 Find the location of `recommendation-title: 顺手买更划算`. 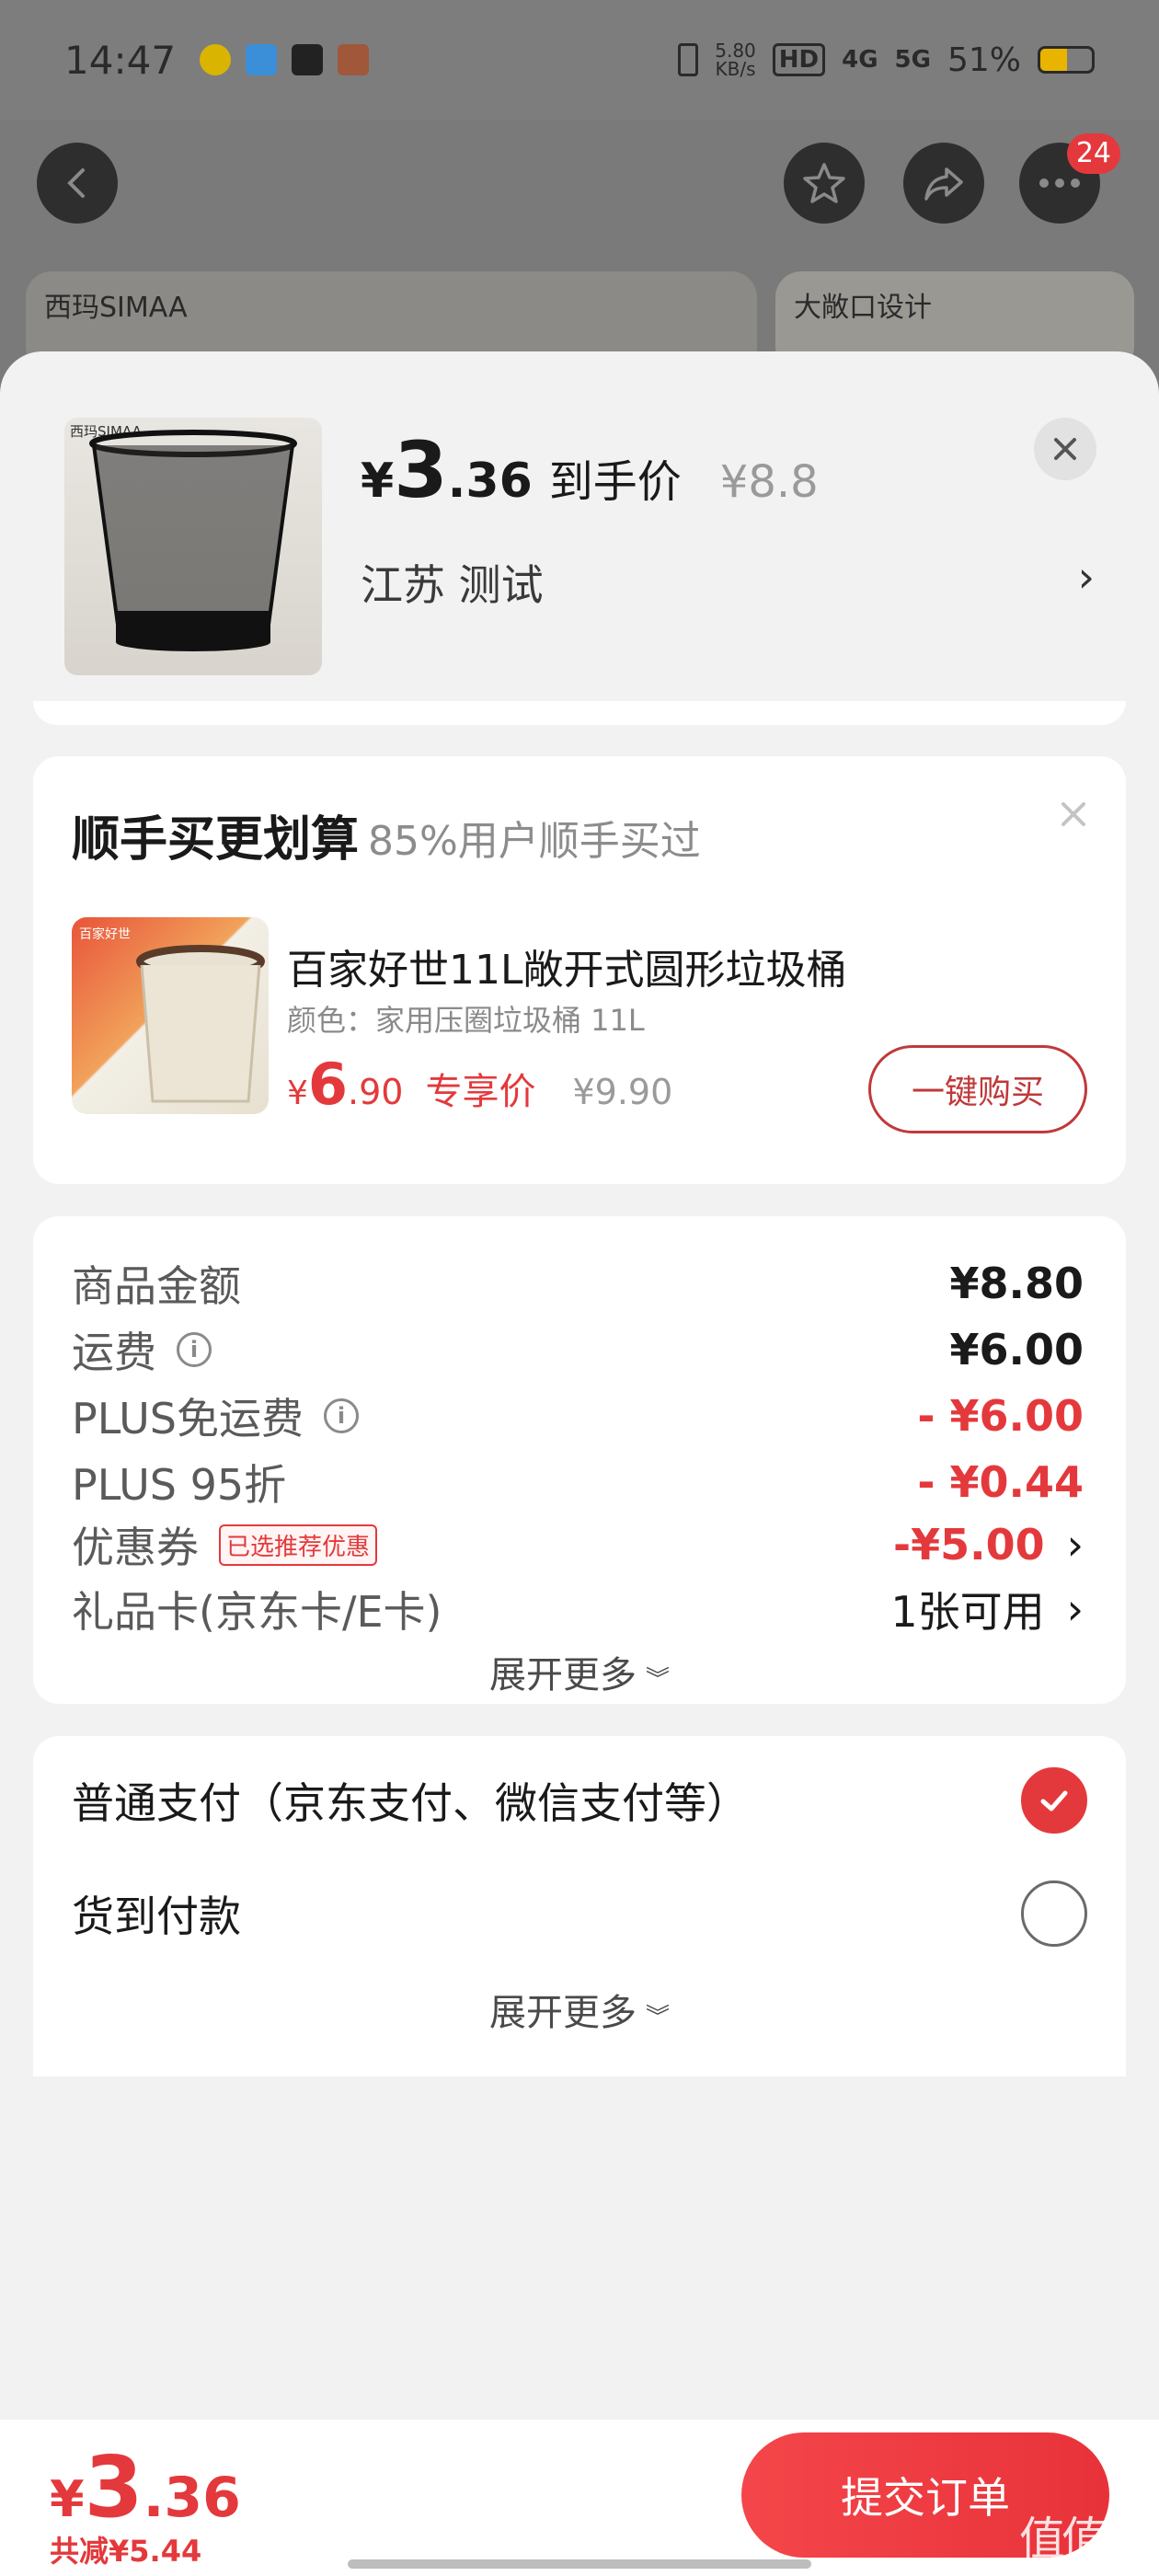

recommendation-title: 顺手买更划算 is located at coordinates (216, 840).